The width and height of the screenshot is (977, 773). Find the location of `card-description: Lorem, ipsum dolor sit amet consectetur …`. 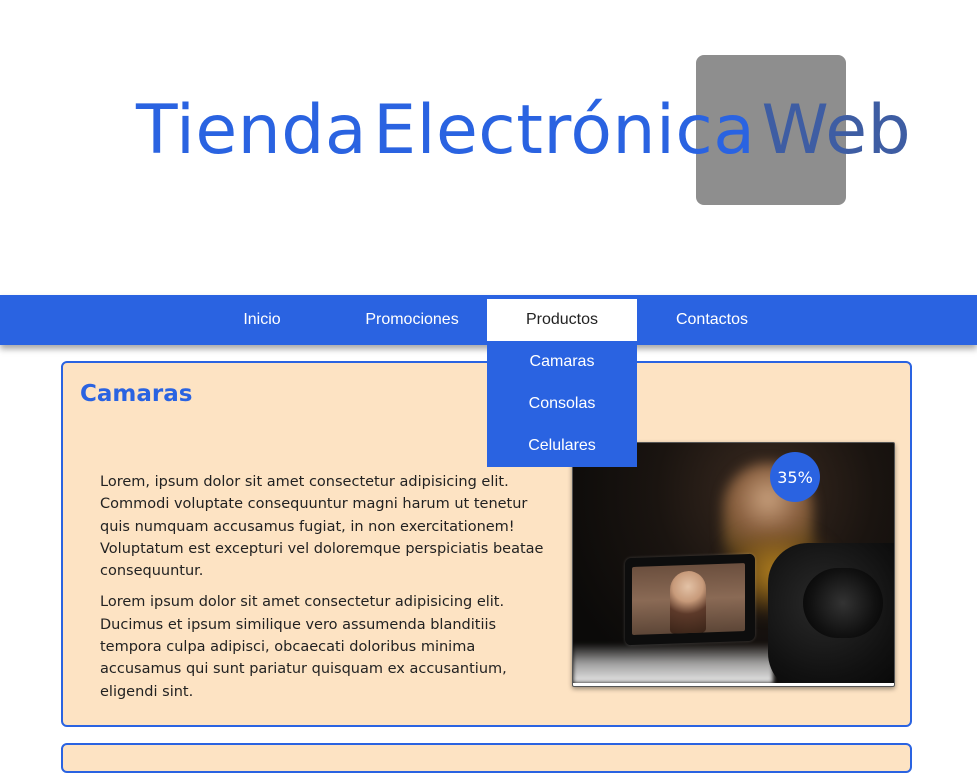

card-description: Lorem, ipsum dolor sit amet consectetur … is located at coordinates (327, 591).